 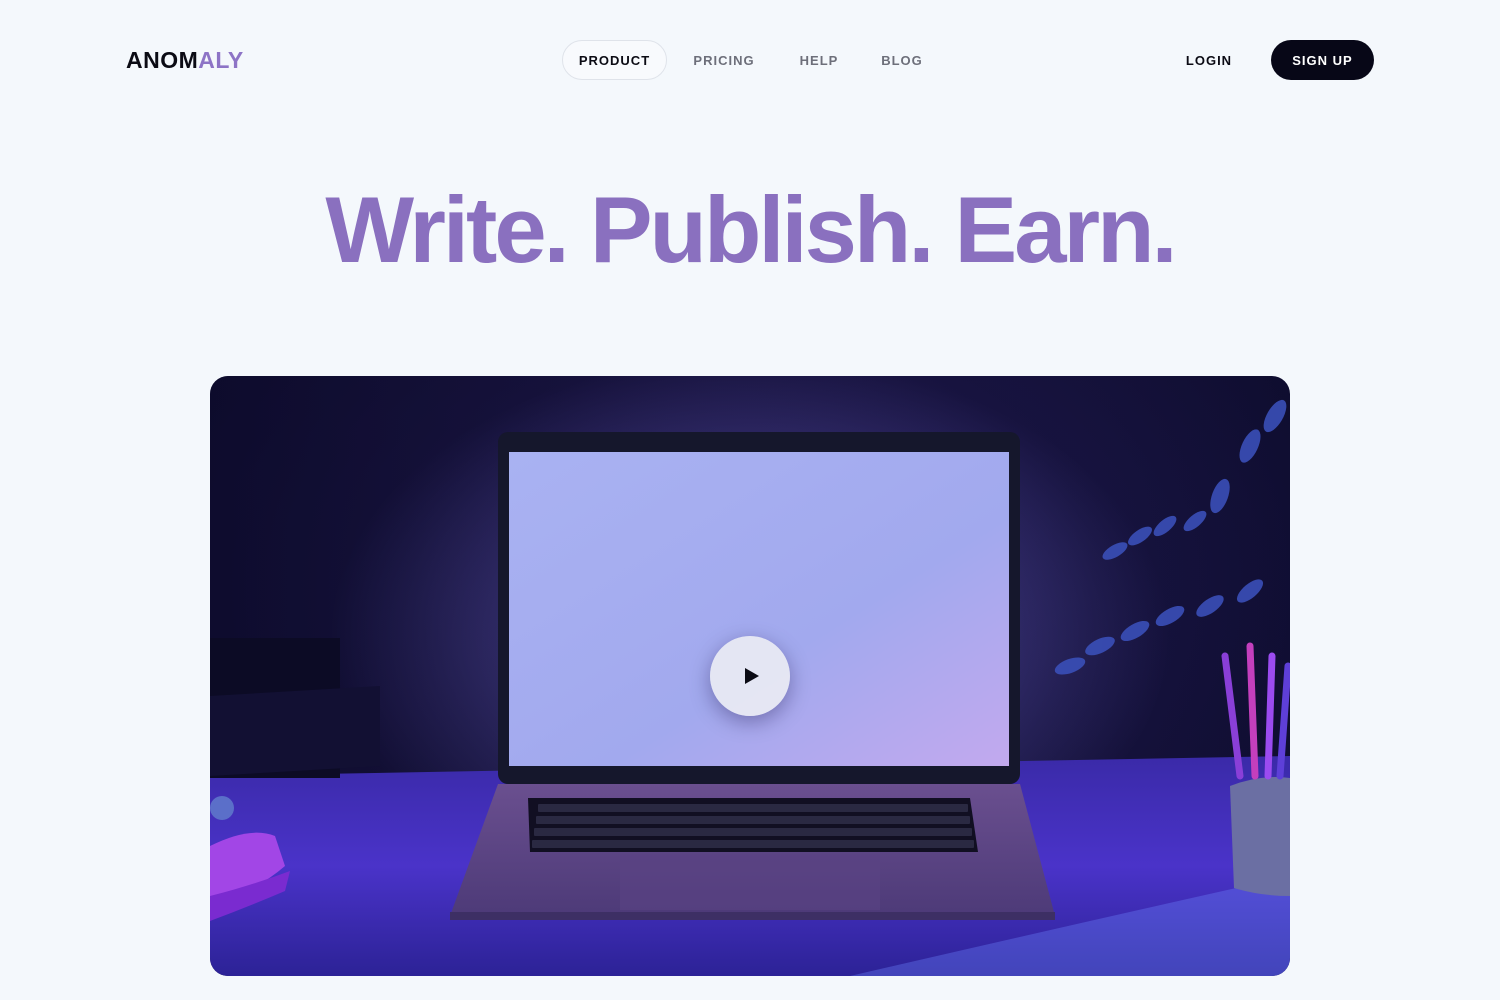 I want to click on hero-headline: Write. Publish. Earn., so click(x=751, y=229).